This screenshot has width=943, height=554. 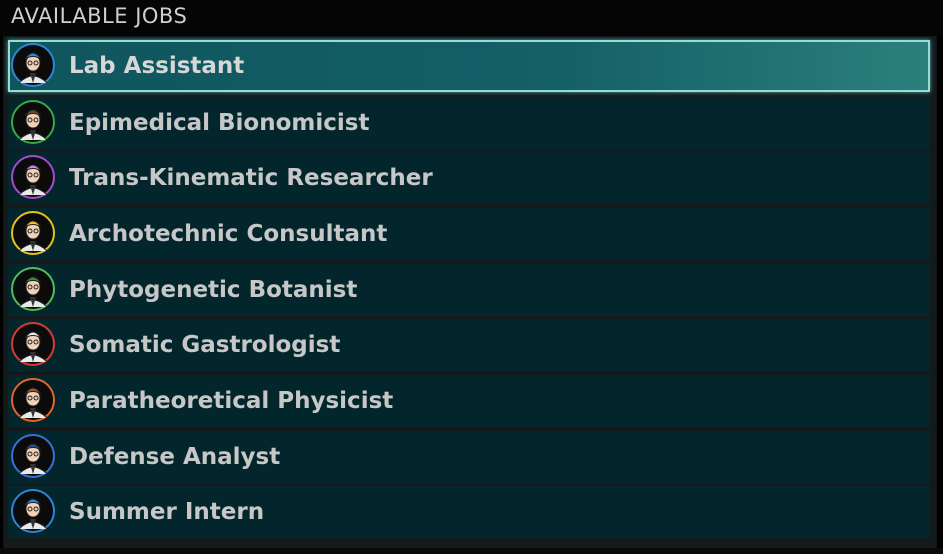 I want to click on job-row: Trans-Kinematic Researcher, so click(x=469, y=178).